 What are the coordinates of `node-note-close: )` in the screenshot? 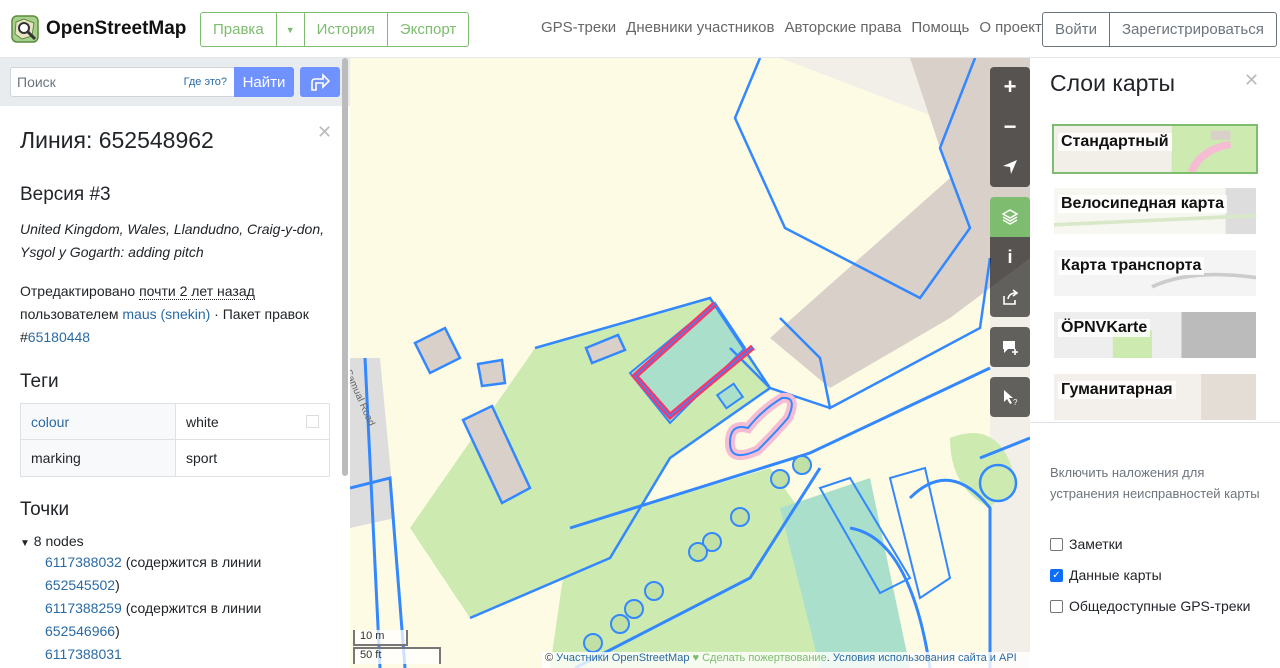 It's located at (117, 585).